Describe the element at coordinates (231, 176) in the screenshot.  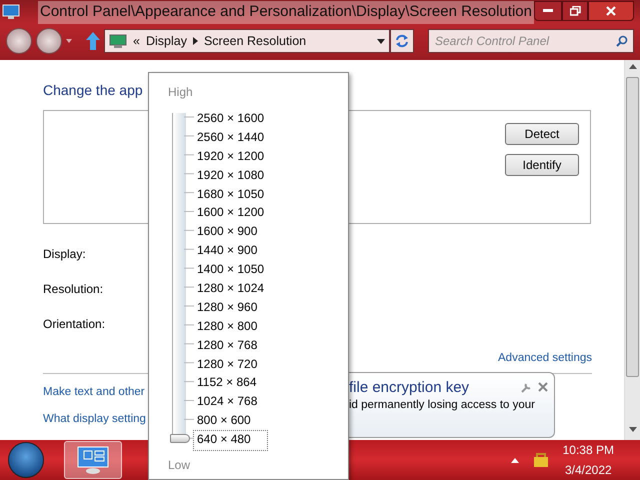
I see `resolution-option: 1920 × 1080` at that location.